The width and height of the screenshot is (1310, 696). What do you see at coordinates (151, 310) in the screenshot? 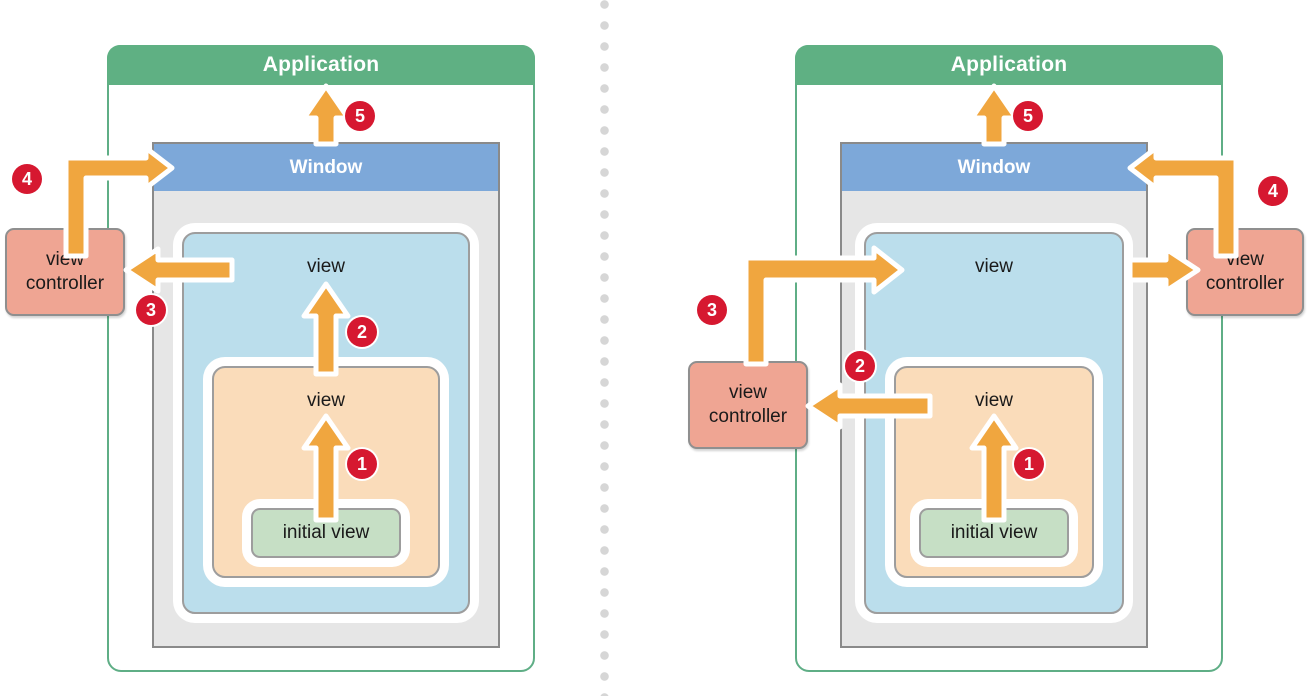
I see `step-badge-3-left: 3` at bounding box center [151, 310].